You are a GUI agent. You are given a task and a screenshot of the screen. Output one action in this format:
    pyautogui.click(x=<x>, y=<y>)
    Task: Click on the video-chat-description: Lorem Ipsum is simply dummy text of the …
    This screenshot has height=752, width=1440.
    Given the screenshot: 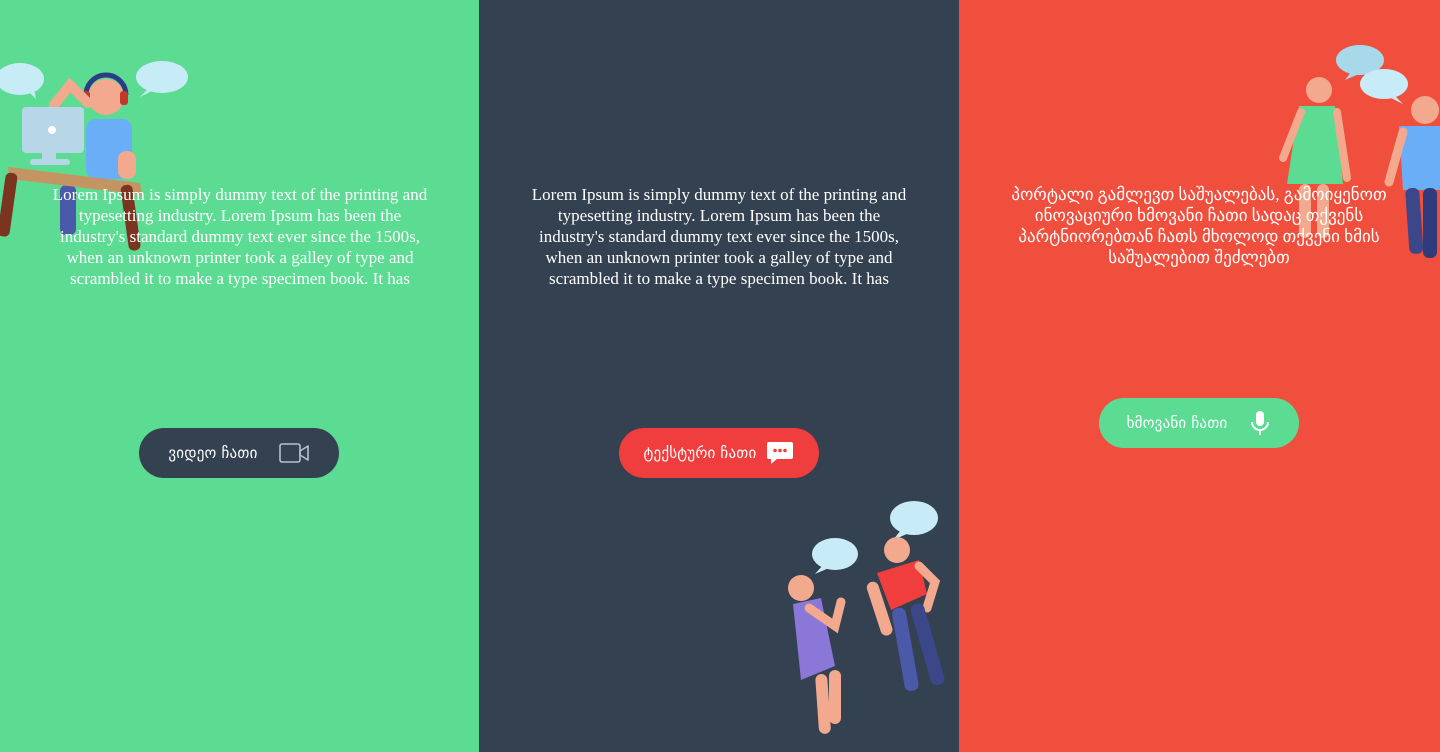 What is the action you would take?
    pyautogui.click(x=240, y=236)
    